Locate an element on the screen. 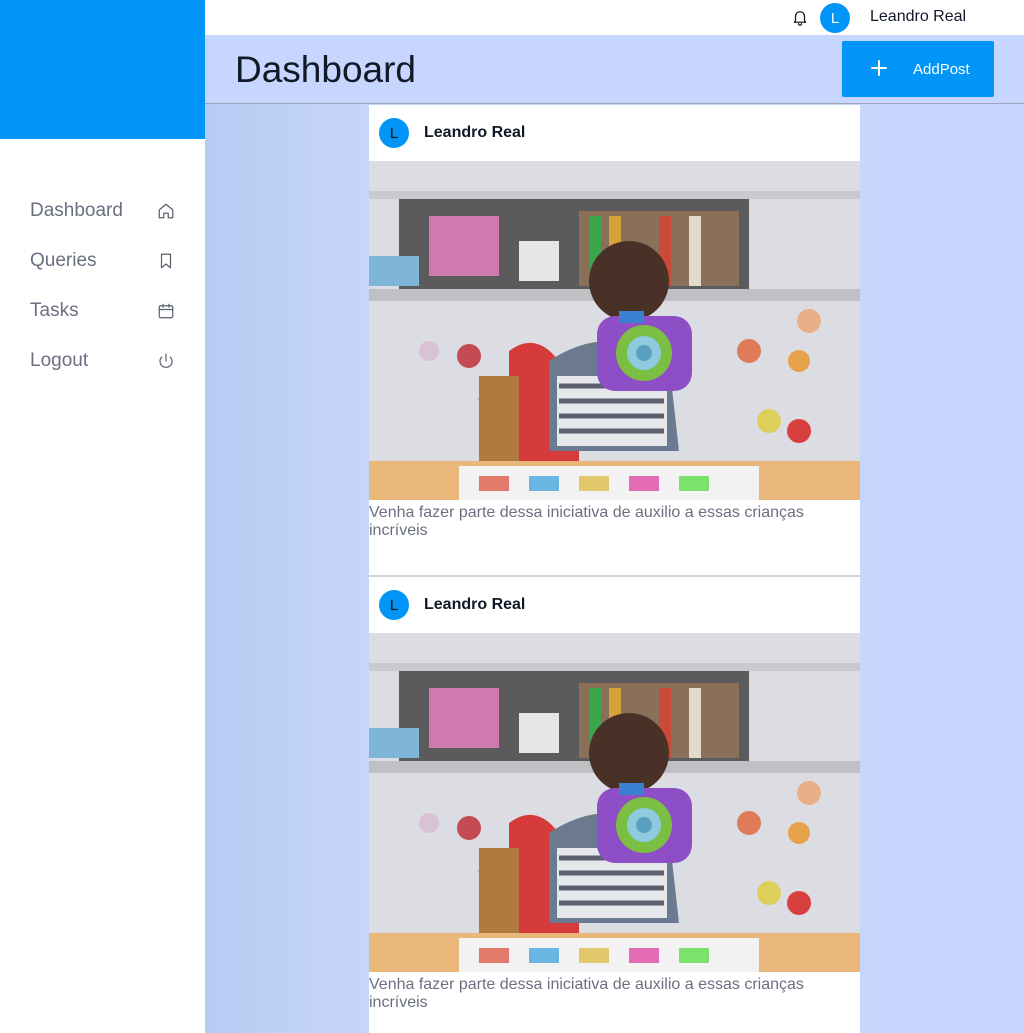 The width and height of the screenshot is (1024, 1033). power-icon is located at coordinates (166, 361).